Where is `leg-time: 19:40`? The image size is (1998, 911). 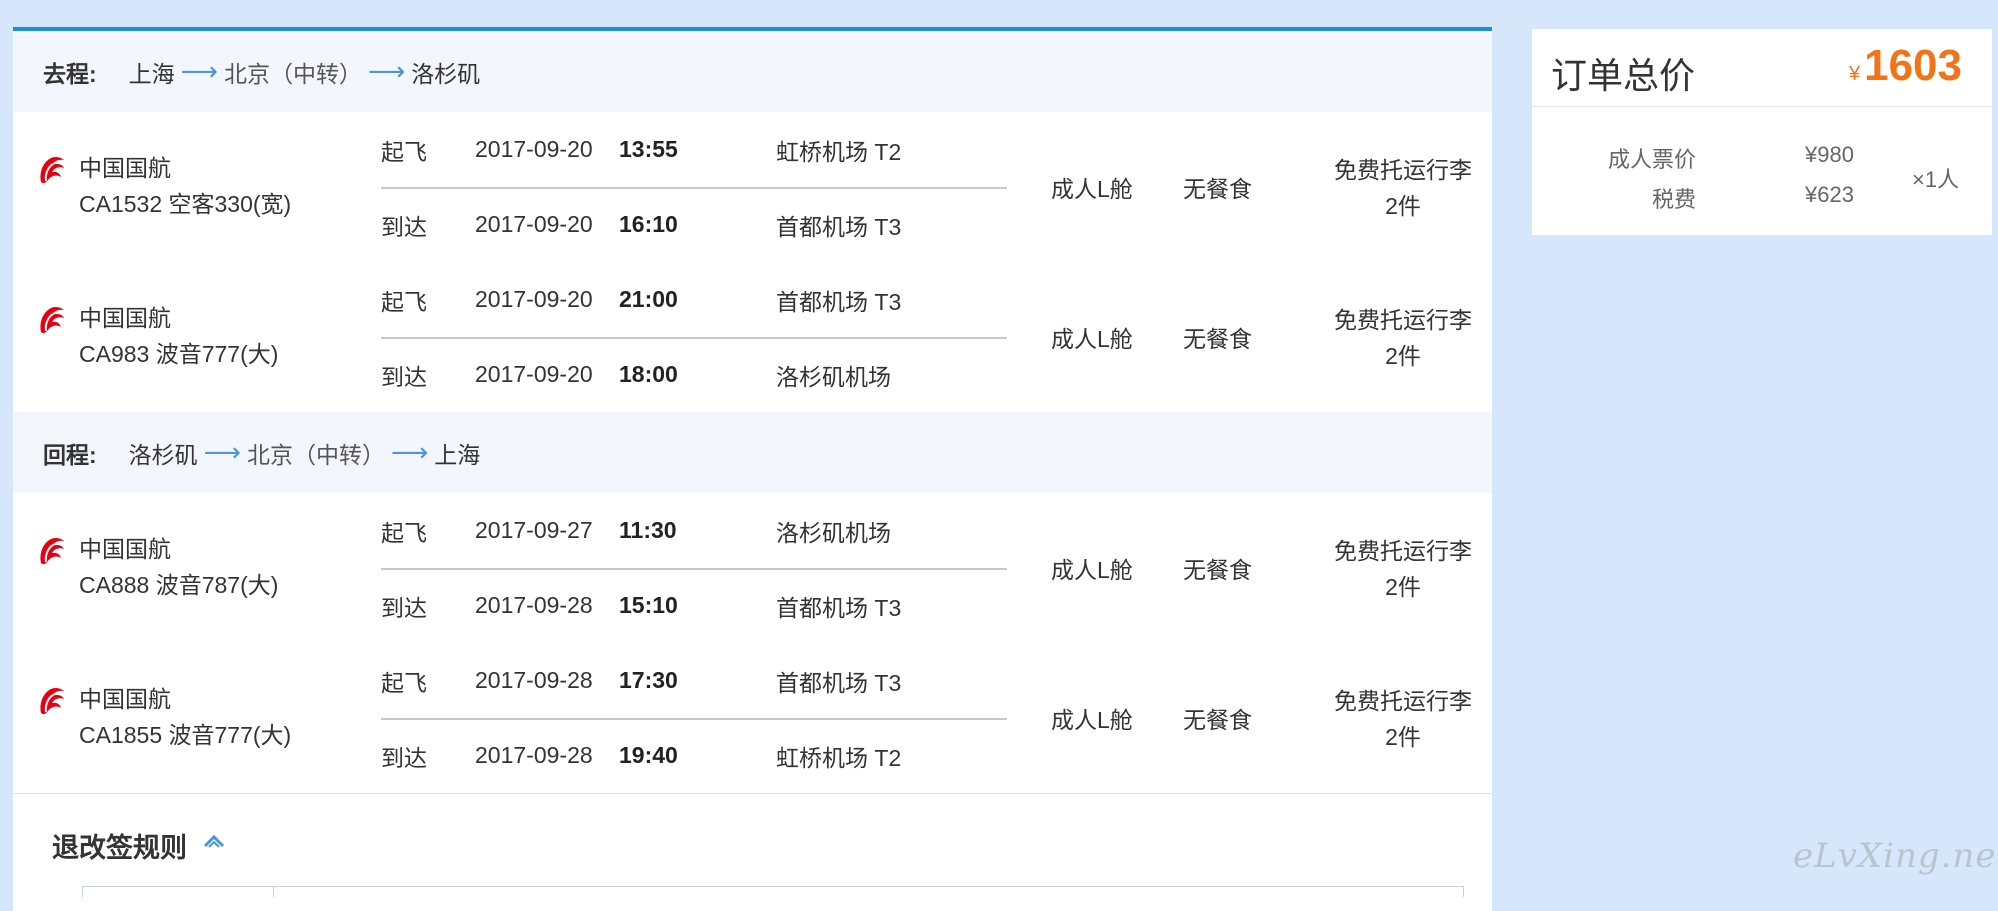
leg-time: 19:40 is located at coordinates (648, 755).